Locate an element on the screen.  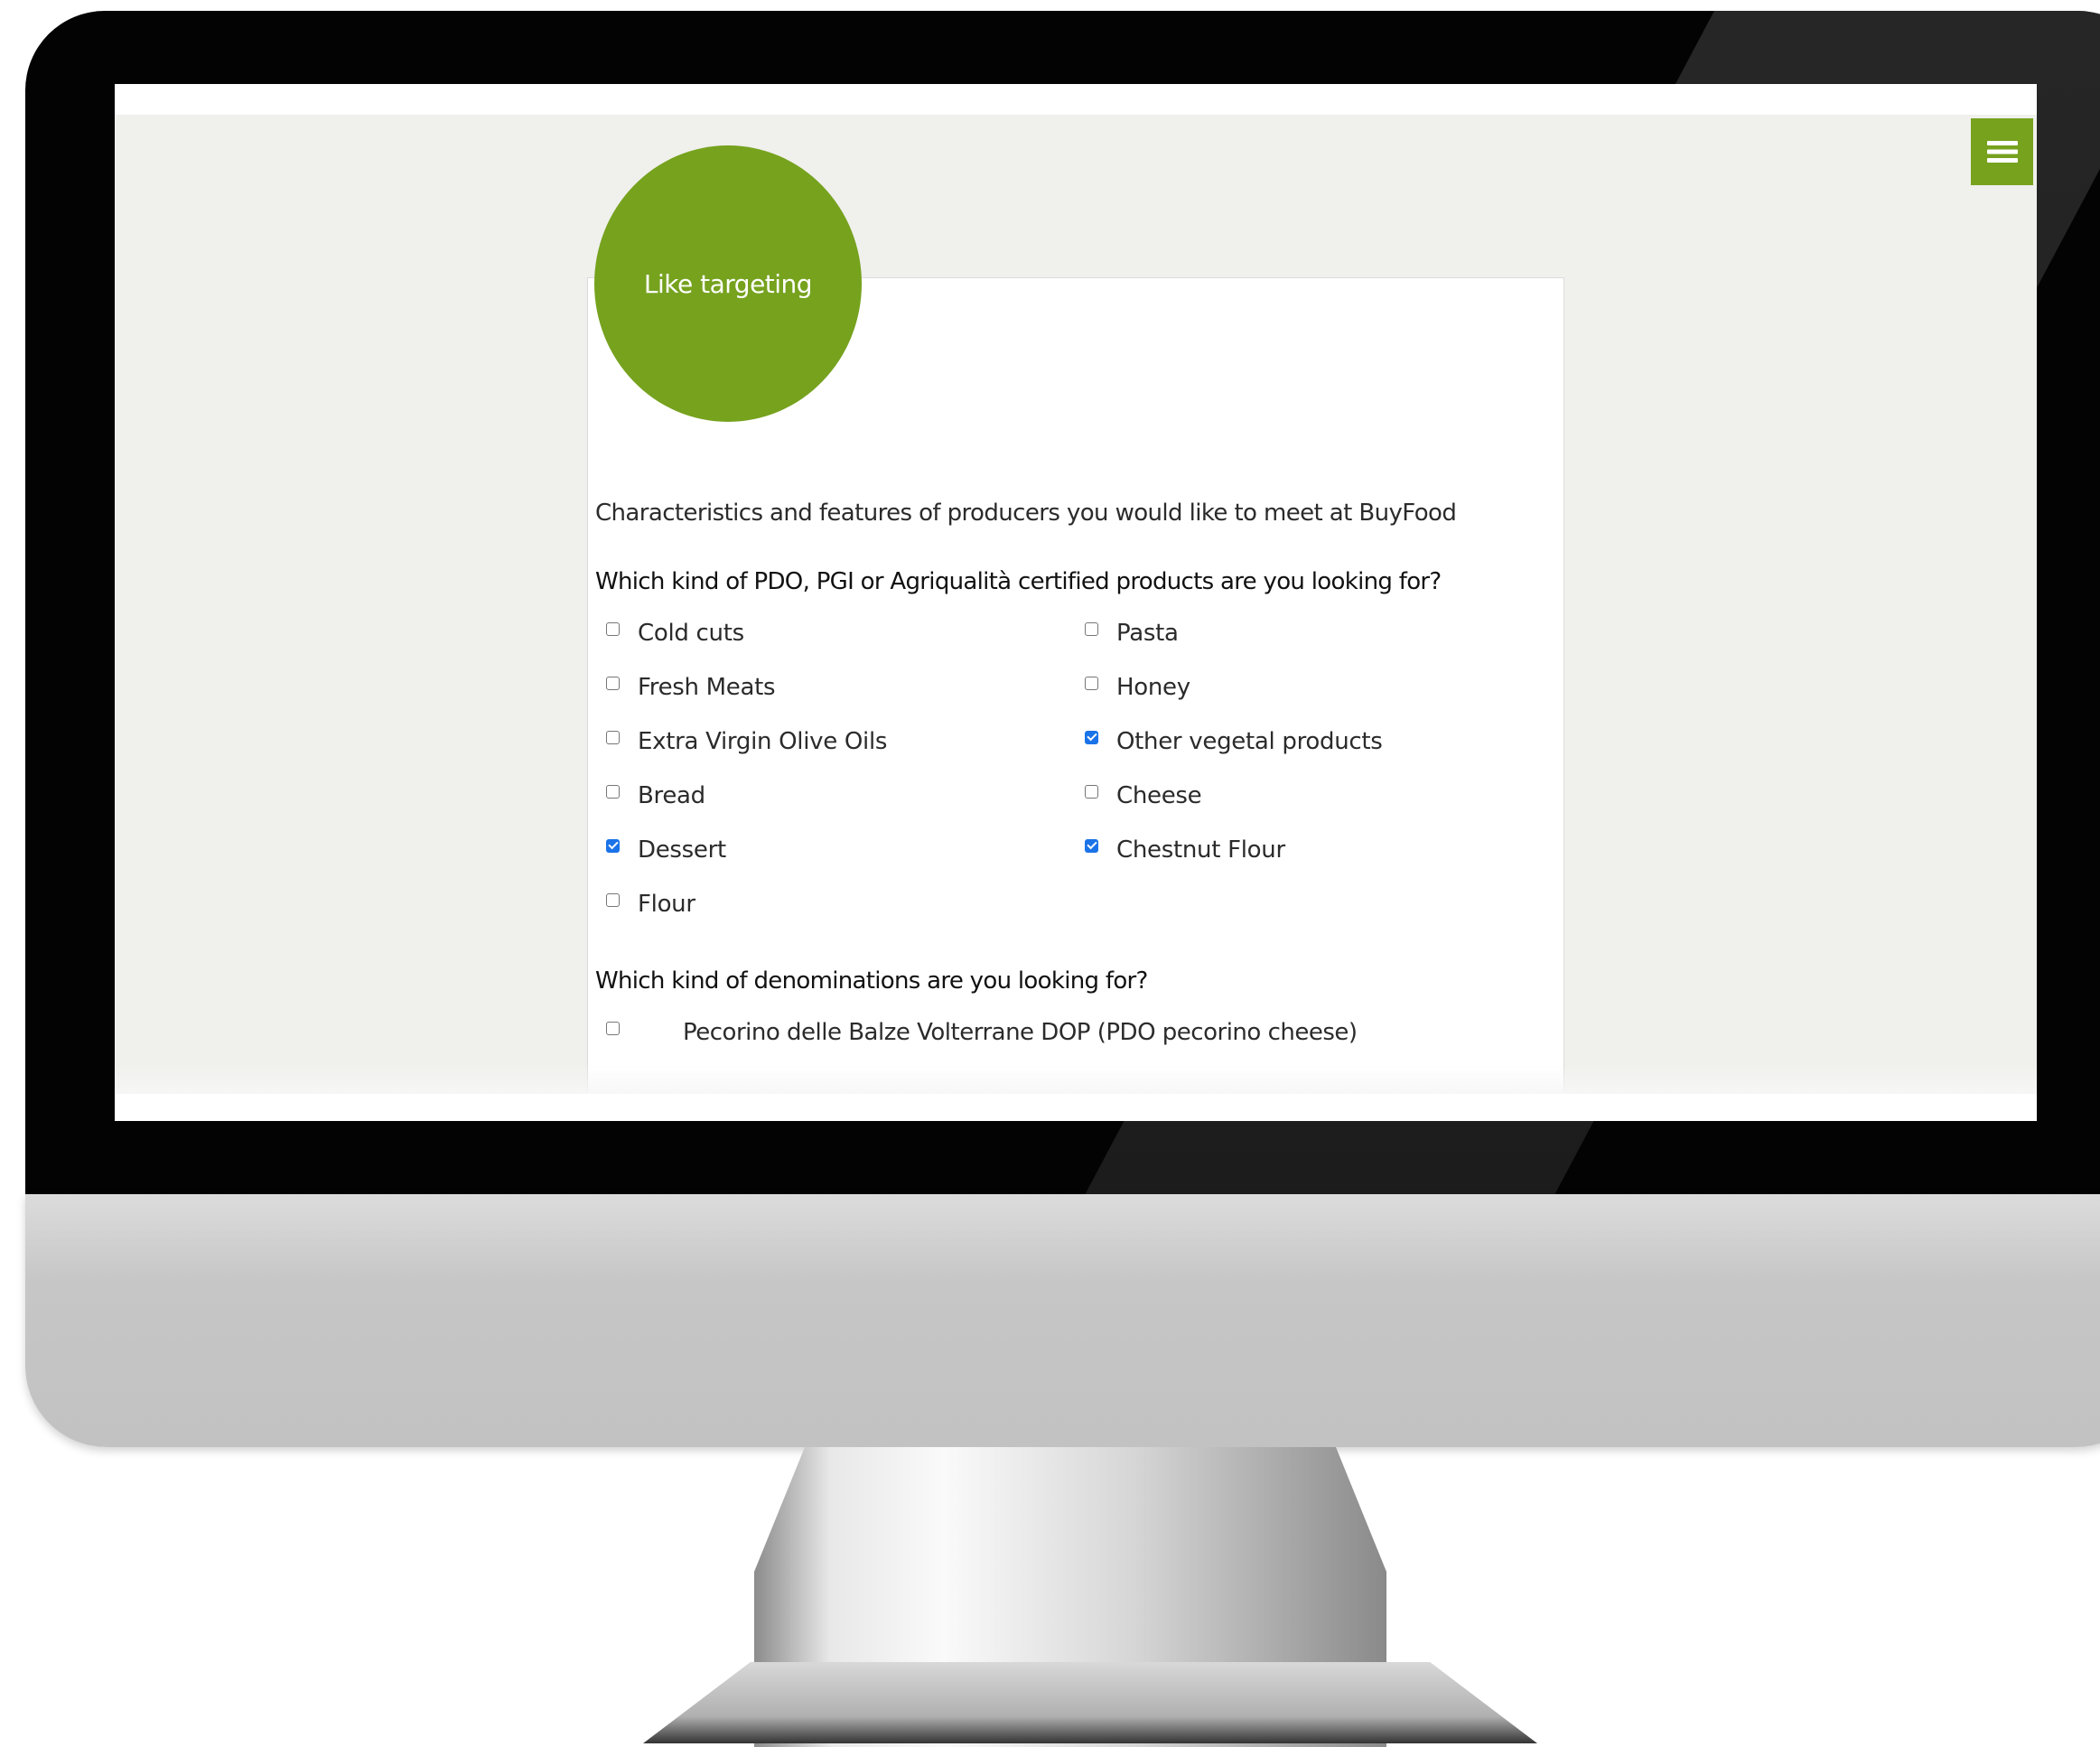
option-chestnut-flour: Chestnut Flour is located at coordinates (1313, 850).